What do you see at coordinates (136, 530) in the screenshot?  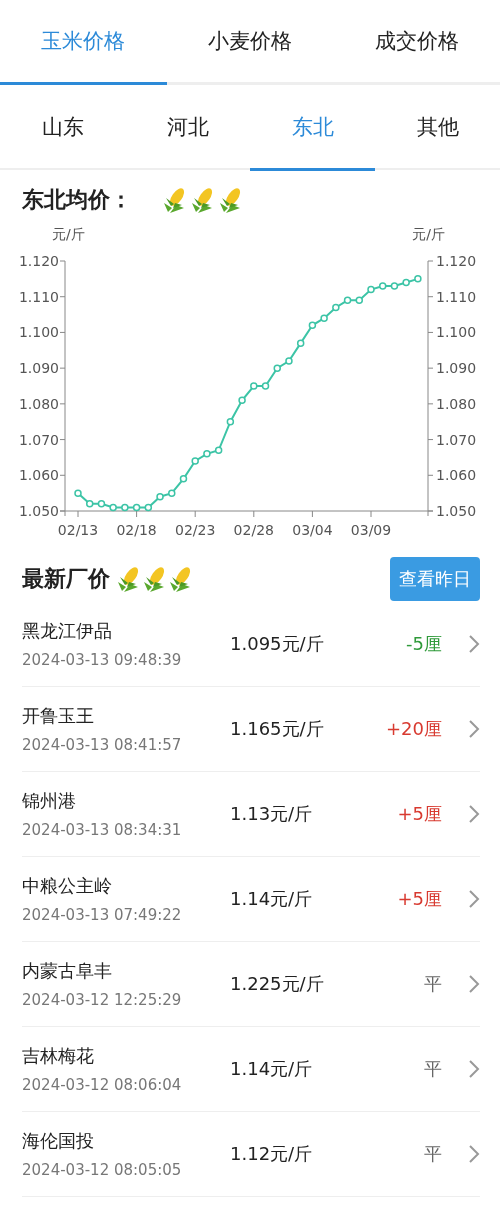 I see `axis-label: 02/18` at bounding box center [136, 530].